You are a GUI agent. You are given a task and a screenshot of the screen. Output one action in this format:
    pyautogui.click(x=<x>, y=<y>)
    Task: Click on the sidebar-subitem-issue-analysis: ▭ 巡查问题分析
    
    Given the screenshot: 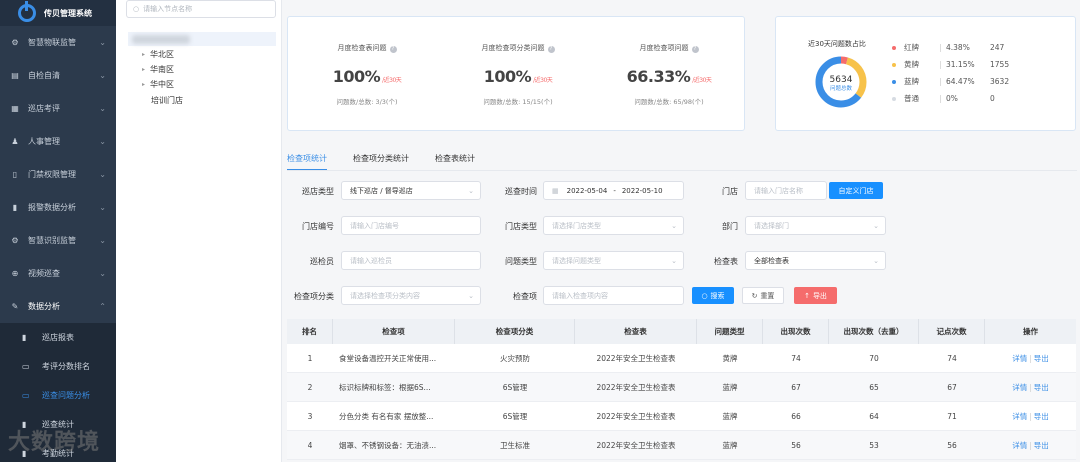 What is the action you would take?
    pyautogui.click(x=58, y=395)
    